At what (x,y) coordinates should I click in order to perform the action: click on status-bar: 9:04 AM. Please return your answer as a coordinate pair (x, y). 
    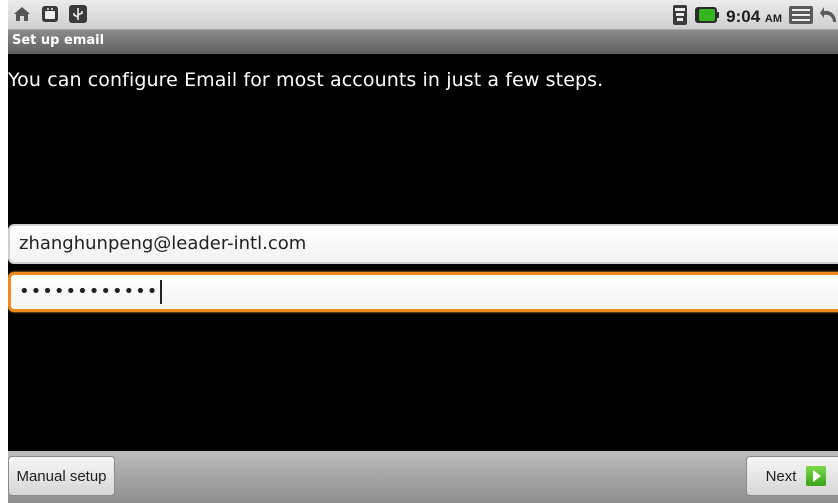
    Looking at the image, I should click on (423, 15).